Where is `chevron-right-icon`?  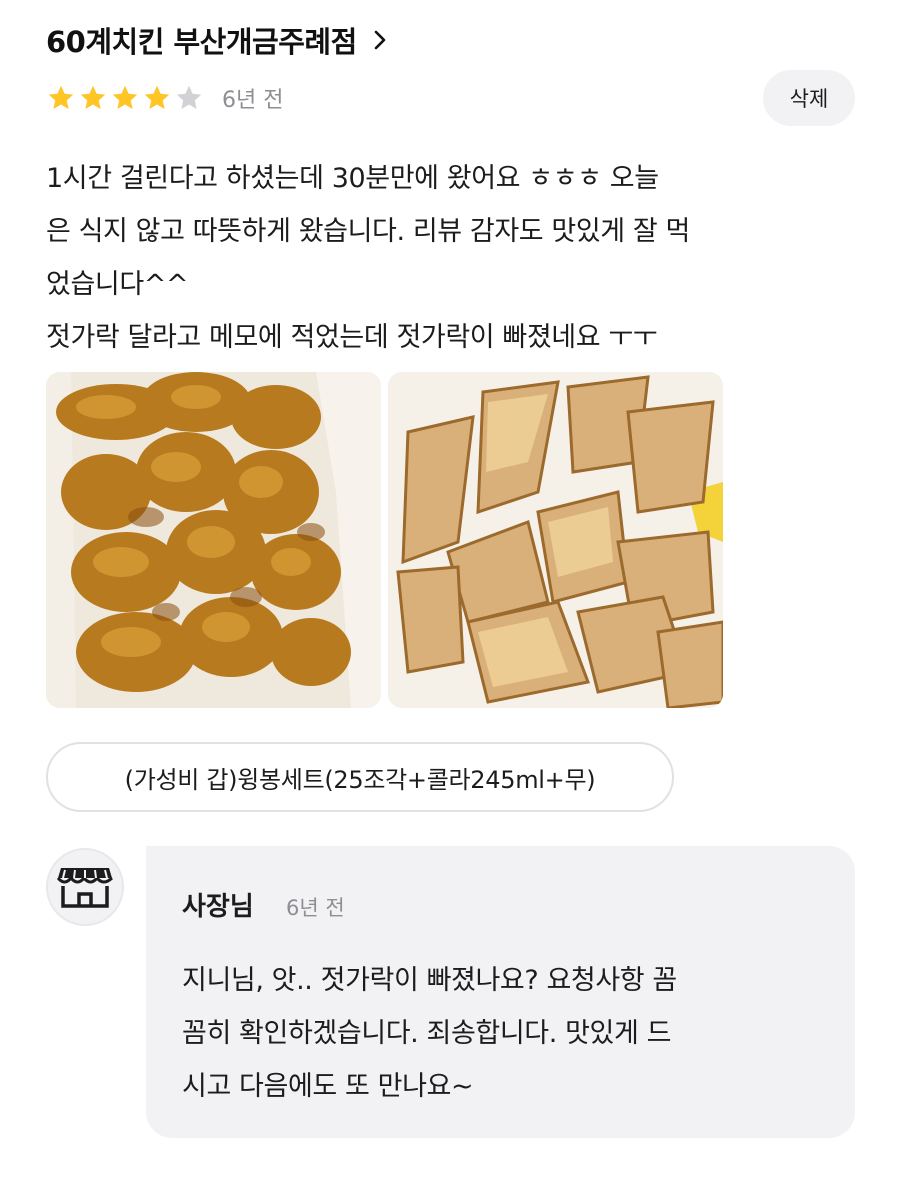 chevron-right-icon is located at coordinates (380, 40).